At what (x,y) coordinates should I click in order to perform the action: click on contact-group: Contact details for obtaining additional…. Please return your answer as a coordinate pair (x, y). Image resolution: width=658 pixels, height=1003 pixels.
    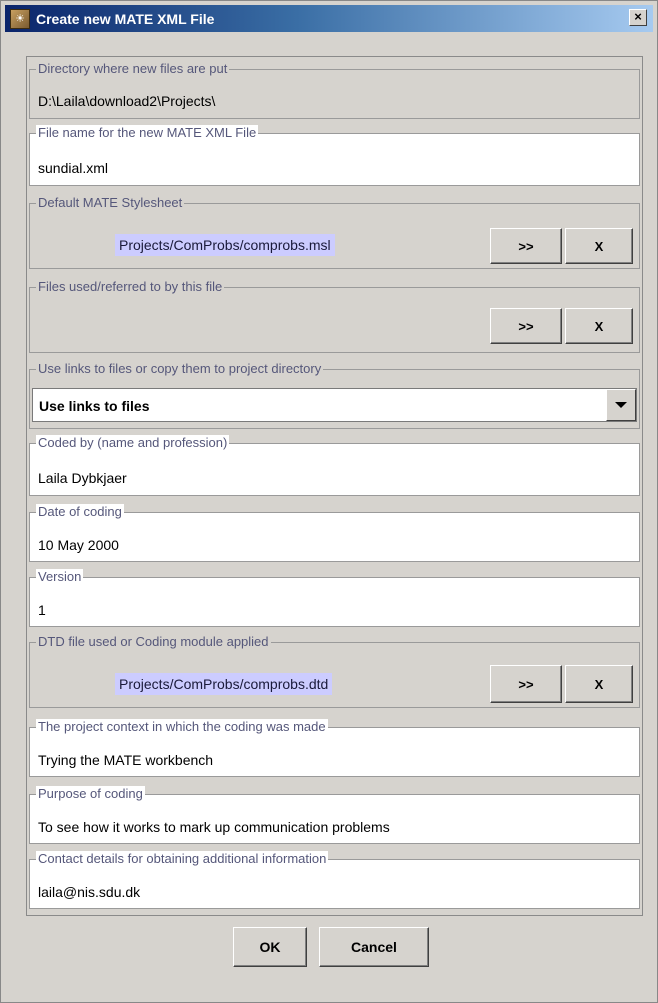
    Looking at the image, I should click on (334, 880).